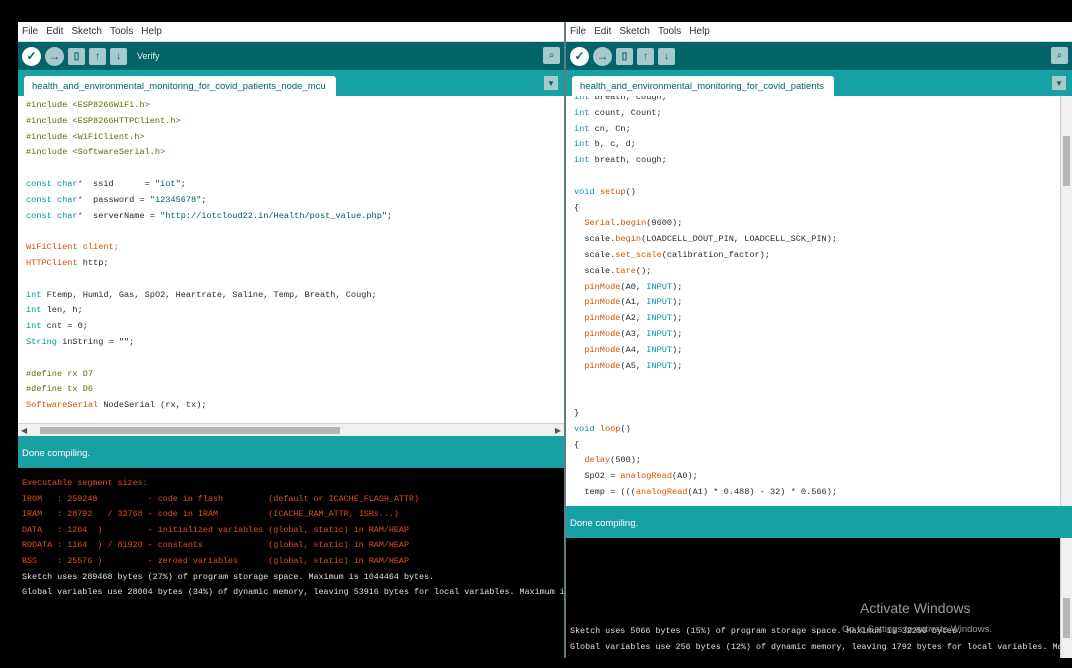  What do you see at coordinates (823, 224) in the screenshot?
I see `code-line: Serial.begin(9600);` at bounding box center [823, 224].